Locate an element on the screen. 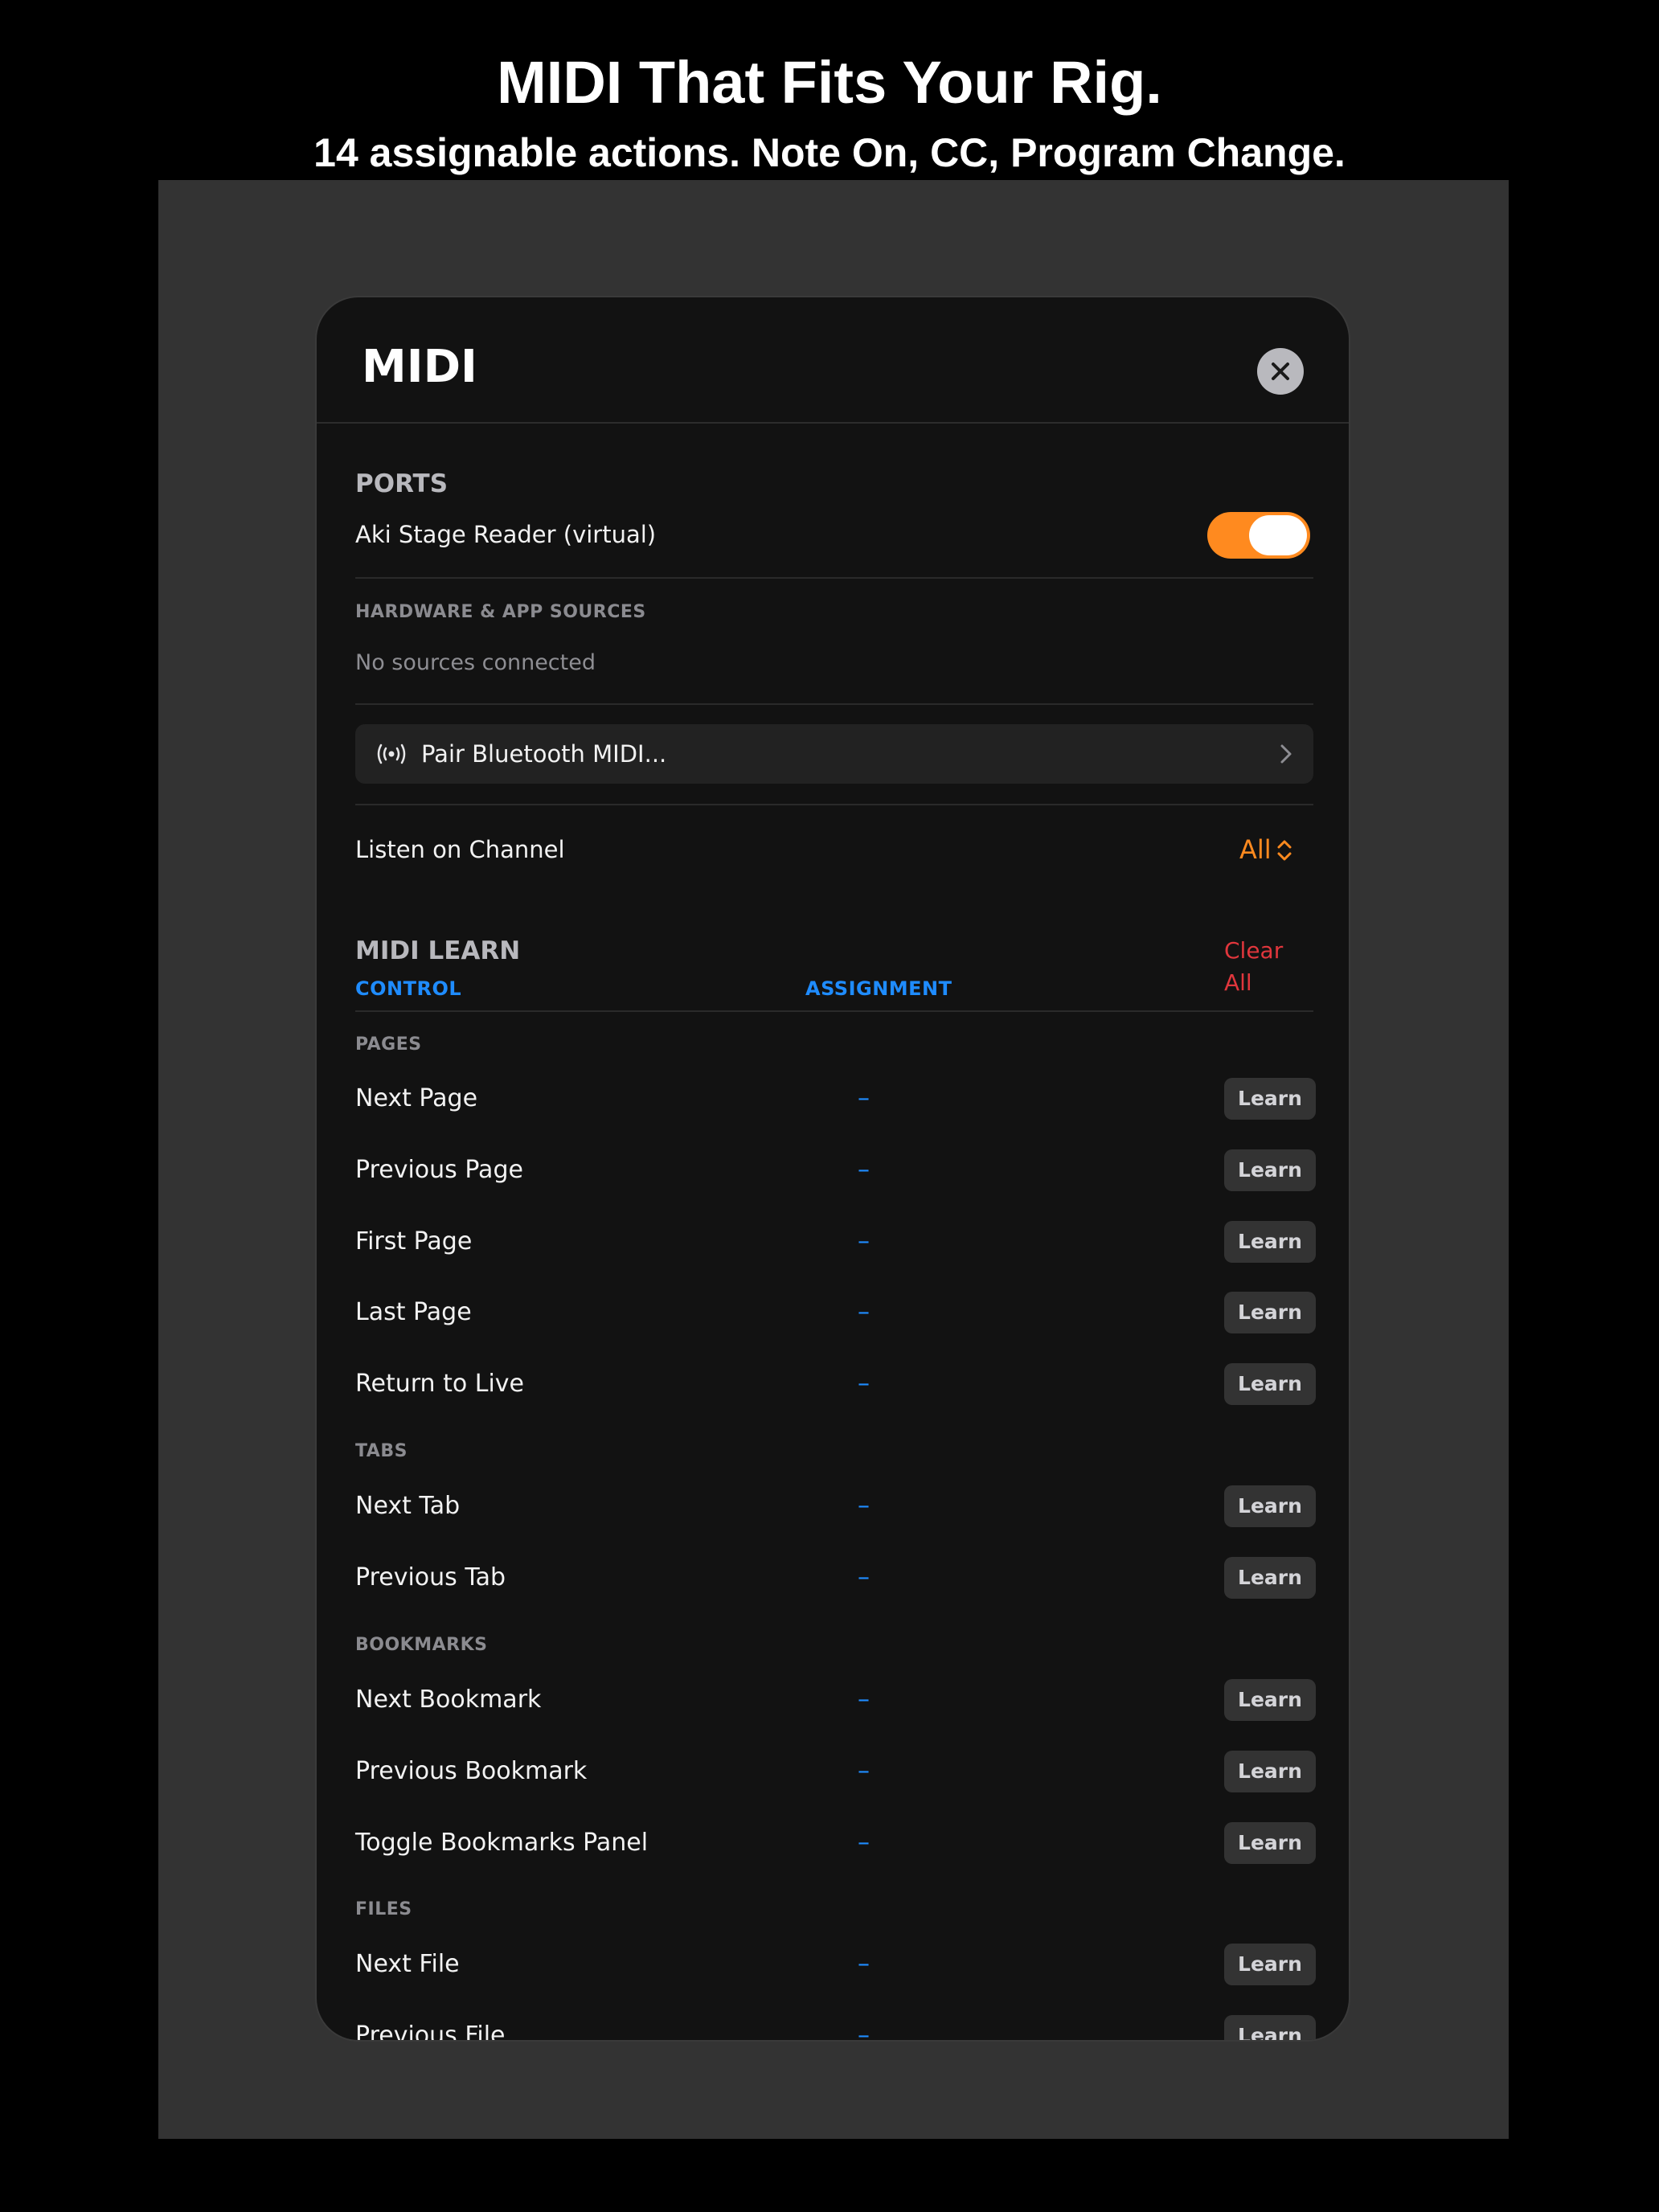  close-icon is located at coordinates (1280, 371).